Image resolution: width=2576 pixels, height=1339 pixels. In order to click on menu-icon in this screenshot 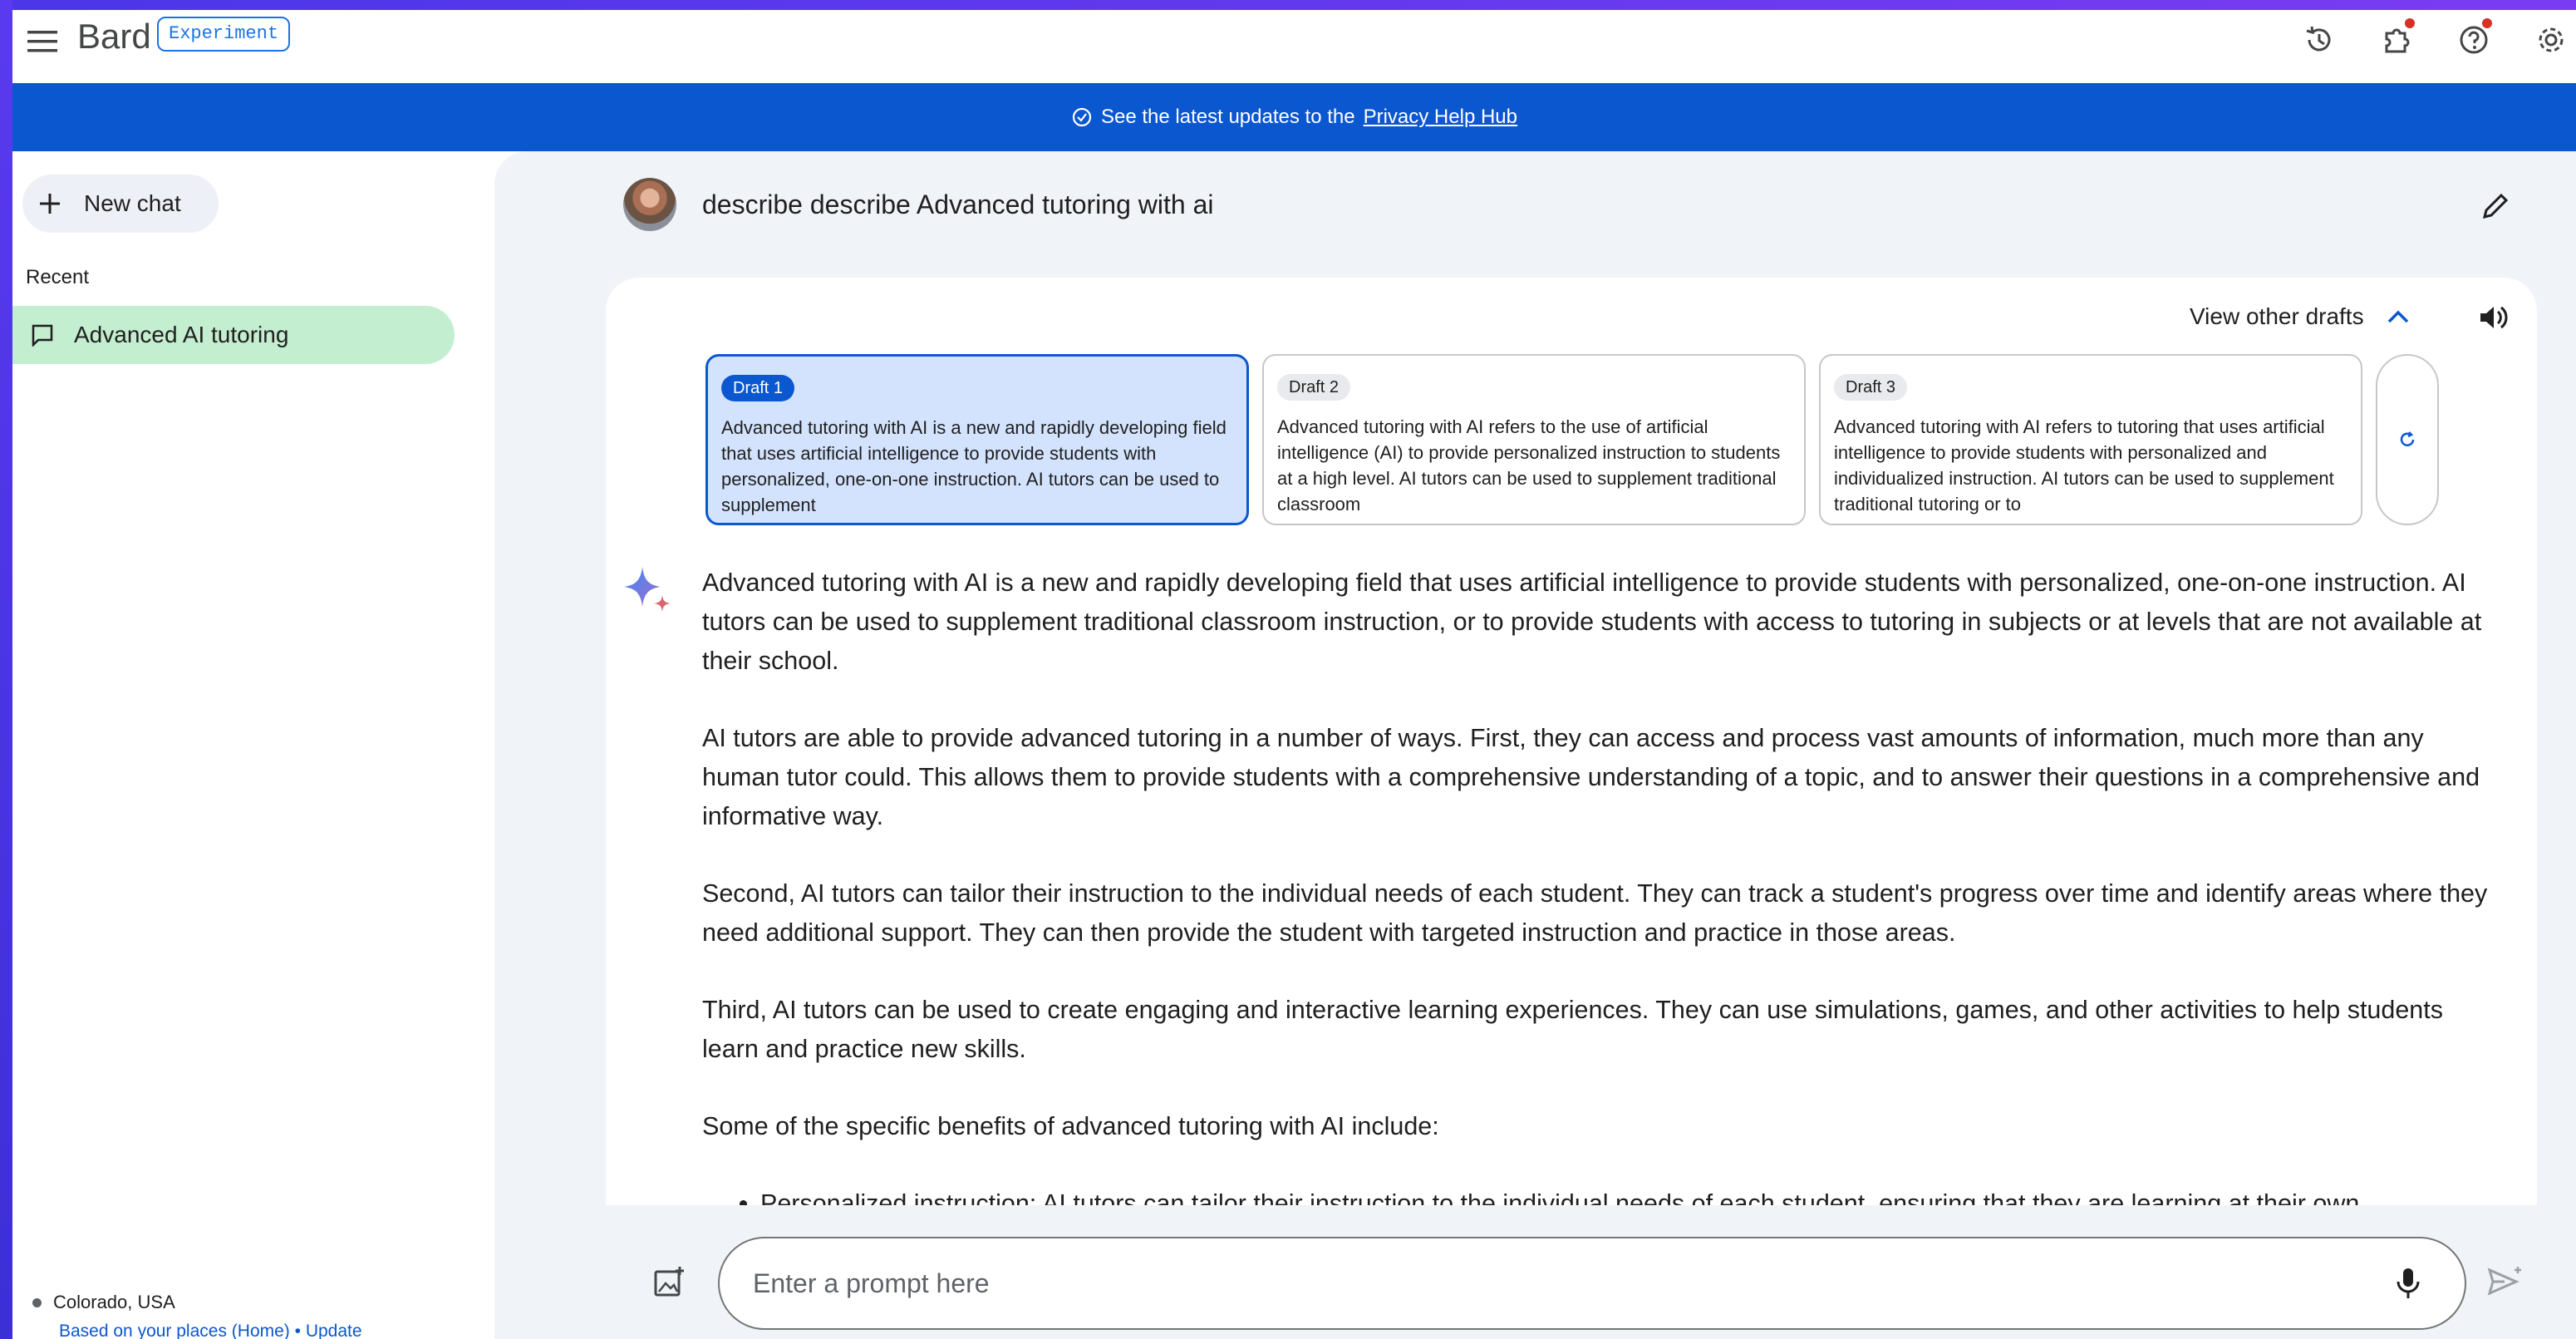, I will do `click(42, 41)`.